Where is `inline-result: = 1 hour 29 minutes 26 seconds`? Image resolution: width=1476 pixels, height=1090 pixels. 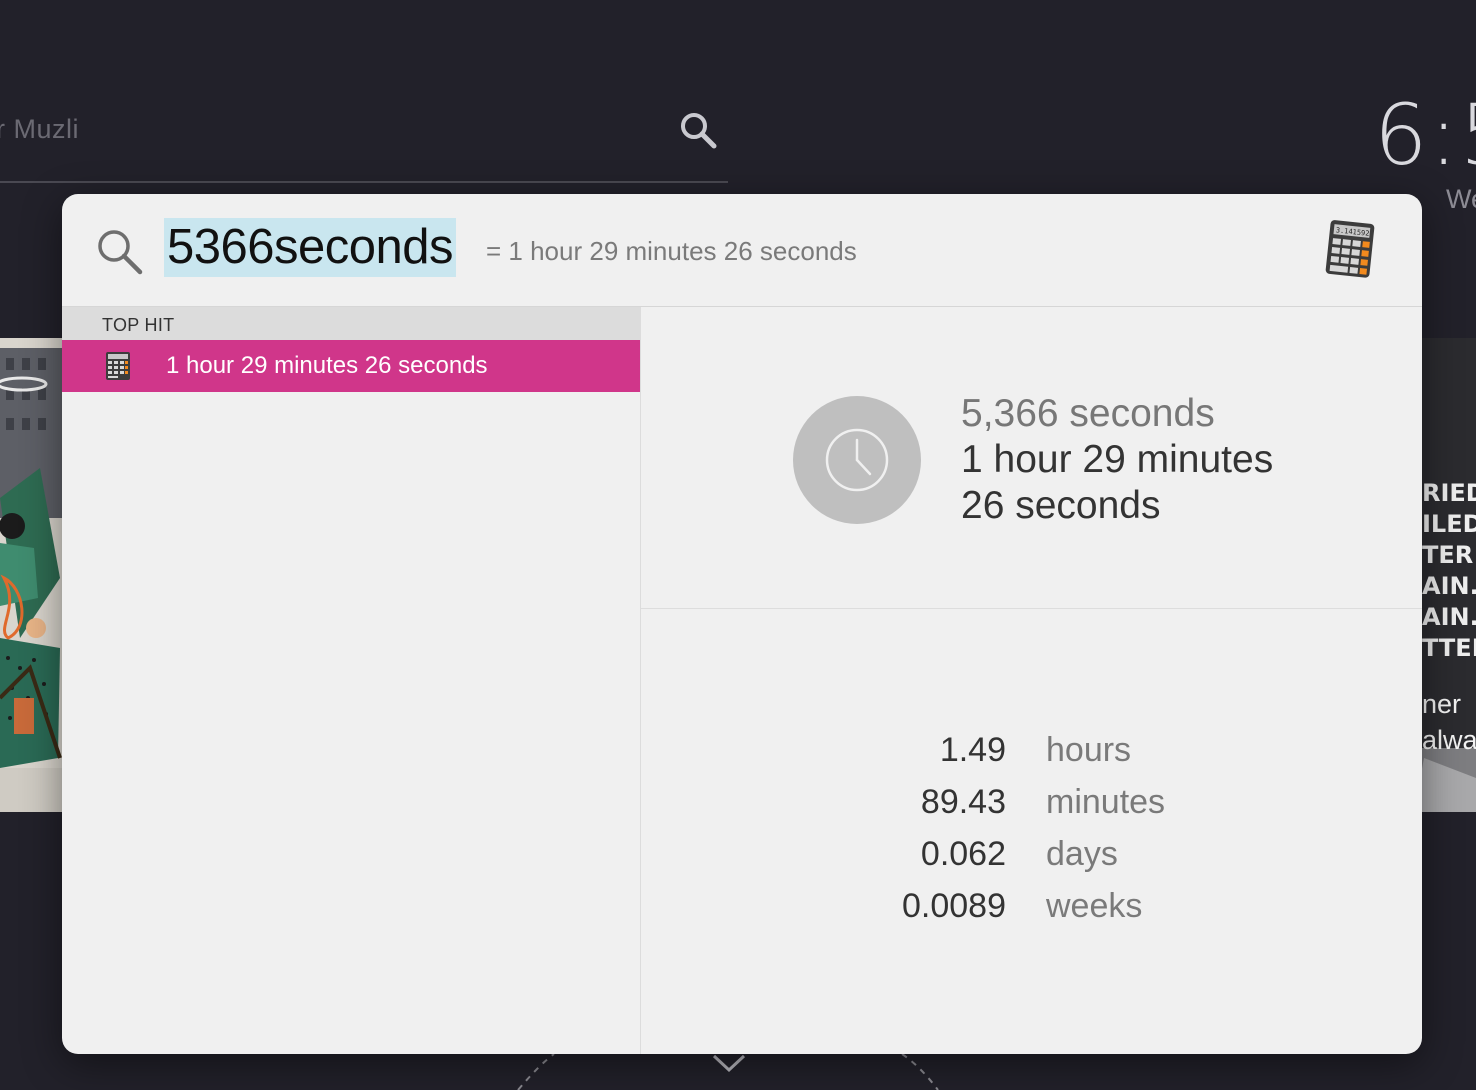 inline-result: = 1 hour 29 minutes 26 seconds is located at coordinates (671, 251).